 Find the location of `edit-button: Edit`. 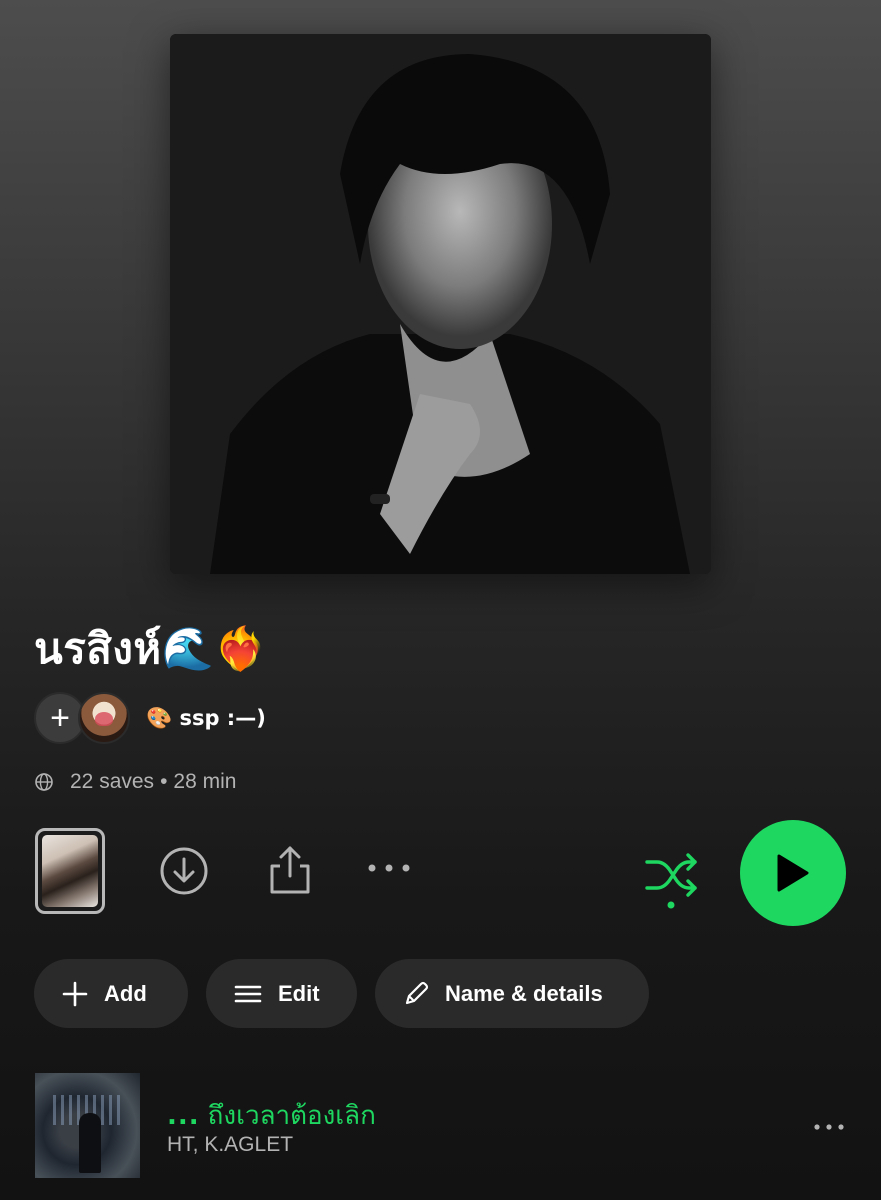

edit-button: Edit is located at coordinates (281, 993).